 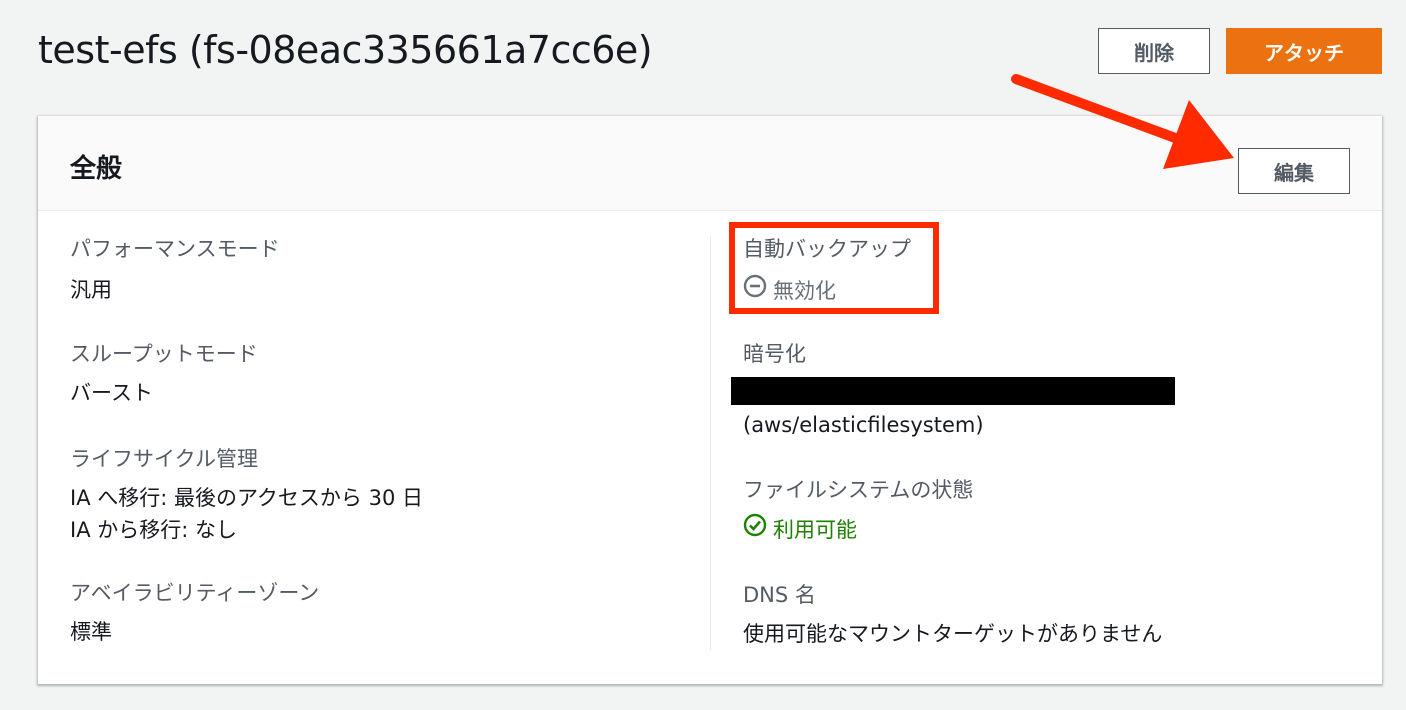 What do you see at coordinates (195, 593) in the screenshot?
I see `availability-zone-label: アベイラビリティーゾーン` at bounding box center [195, 593].